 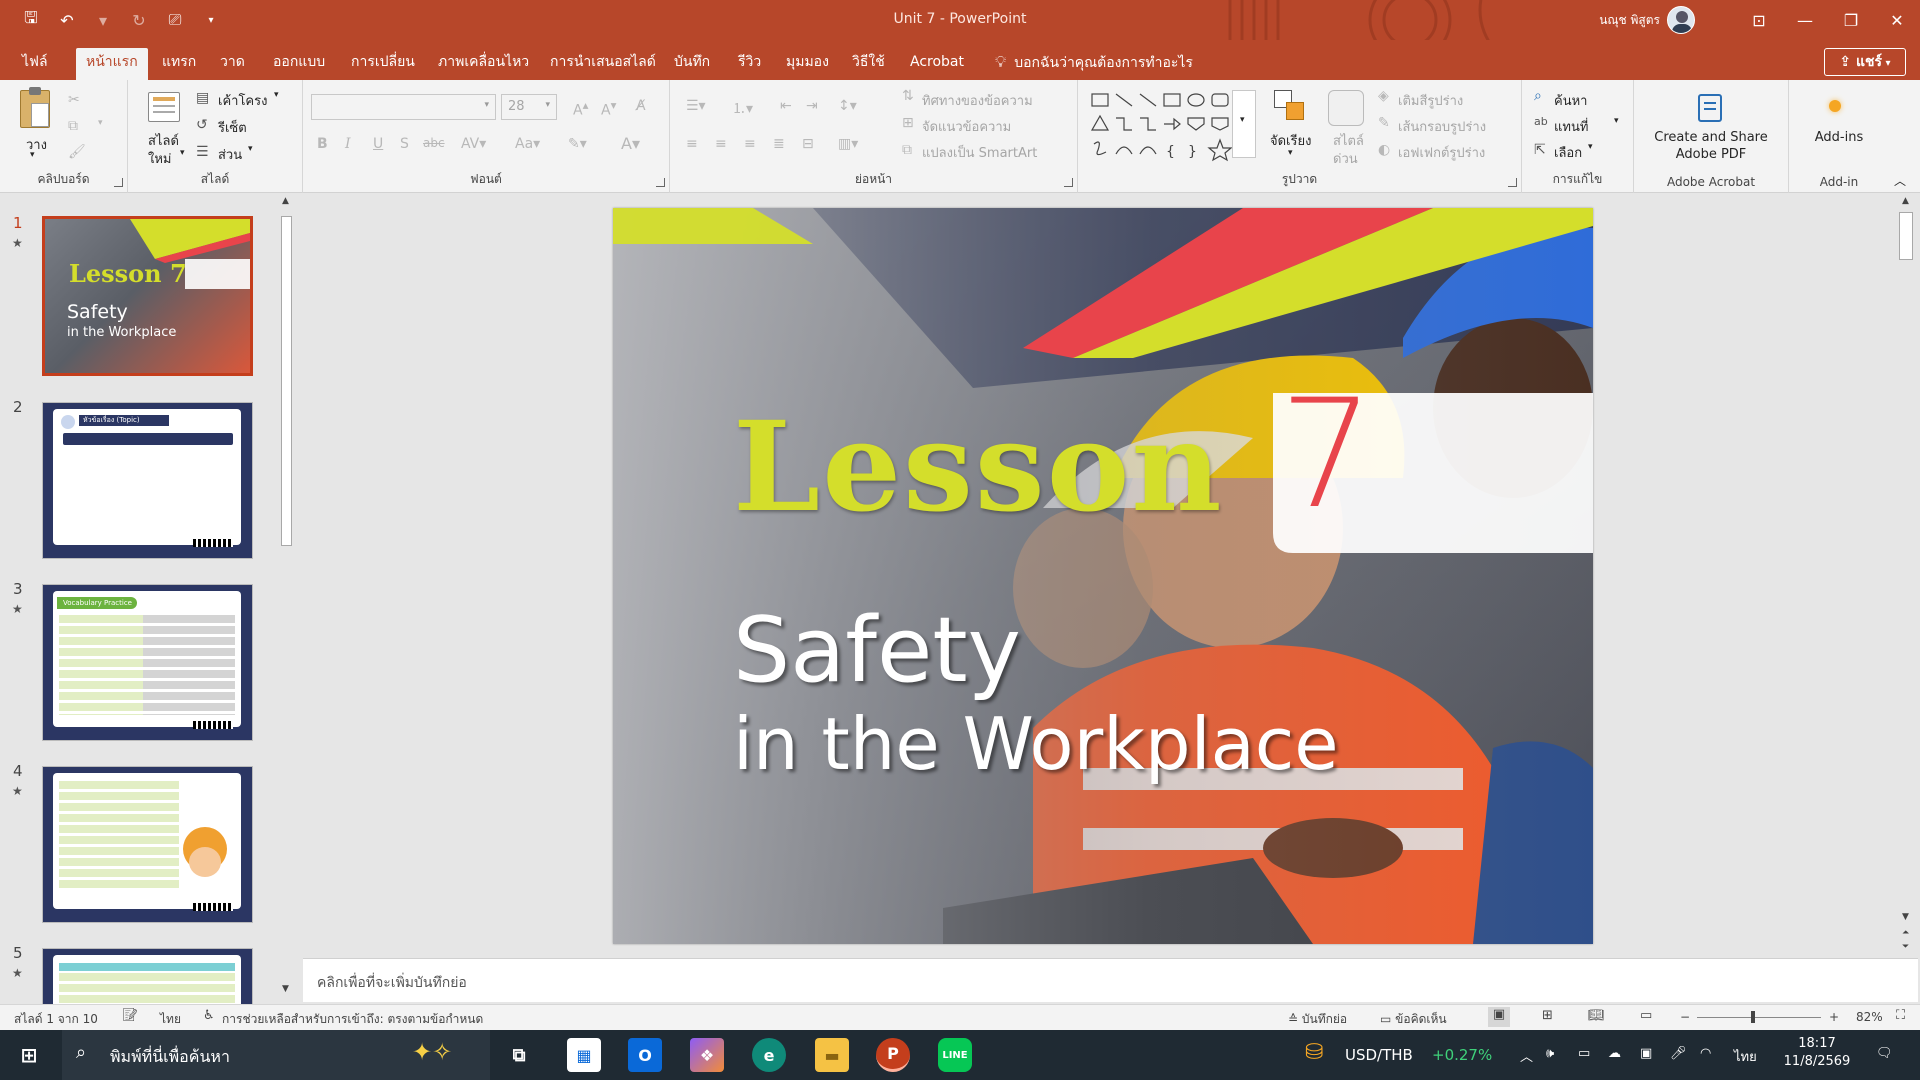 I want to click on tell-me-search: 💡︎ บอกฉันว่าคุณต้องการทำอะไร, so click(x=1094, y=62).